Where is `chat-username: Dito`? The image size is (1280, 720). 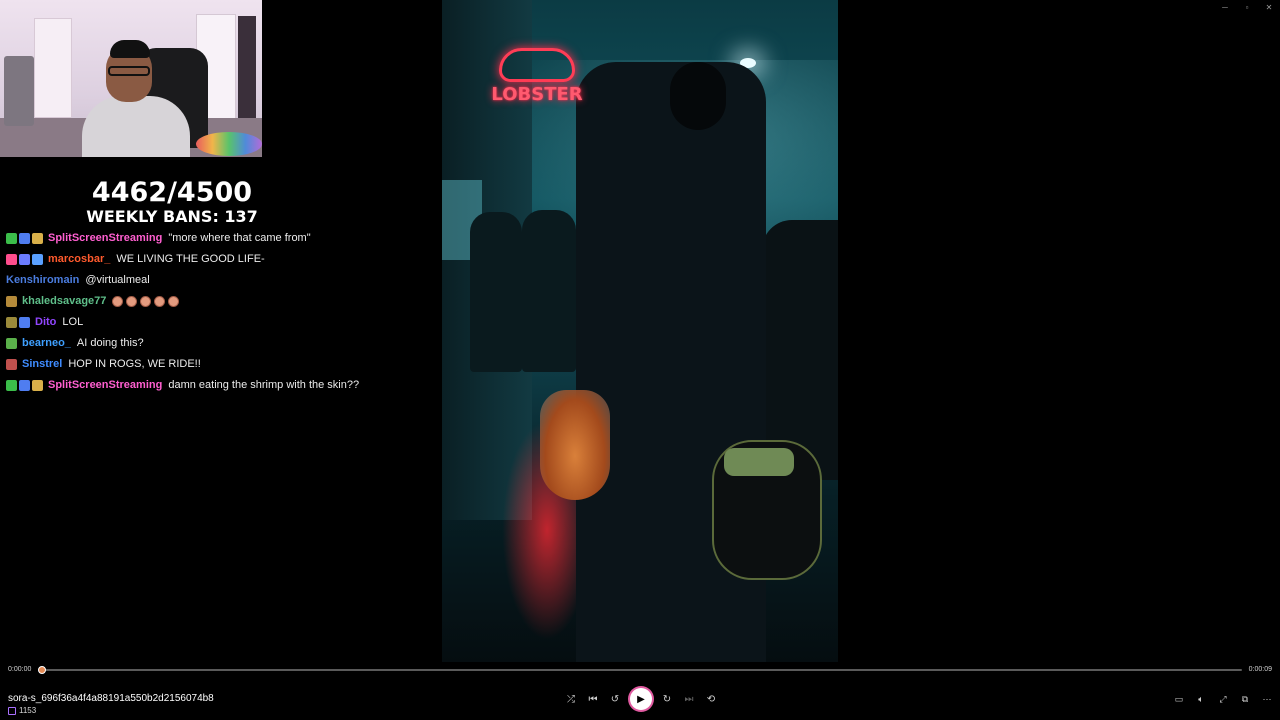
chat-username: Dito is located at coordinates (45, 322).